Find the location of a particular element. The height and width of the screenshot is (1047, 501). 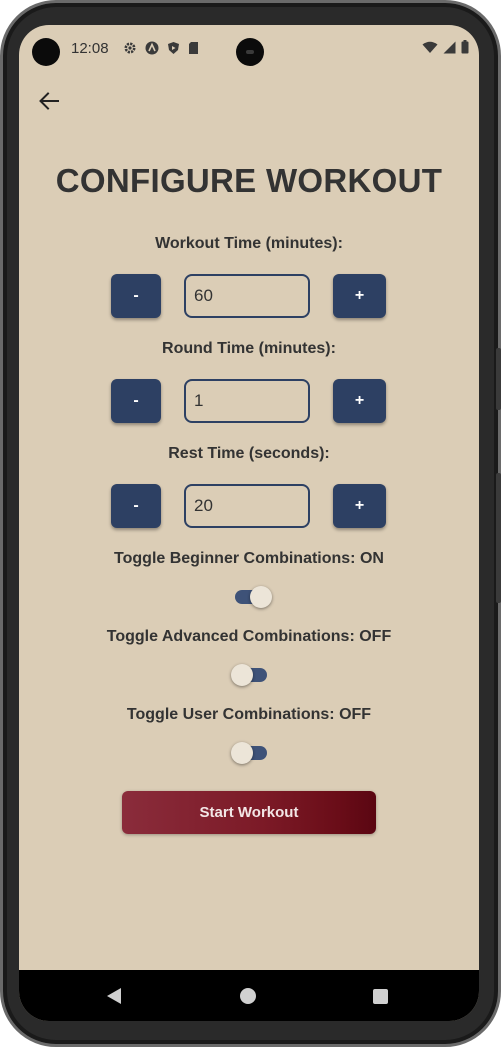

signal-icon is located at coordinates (449, 49).